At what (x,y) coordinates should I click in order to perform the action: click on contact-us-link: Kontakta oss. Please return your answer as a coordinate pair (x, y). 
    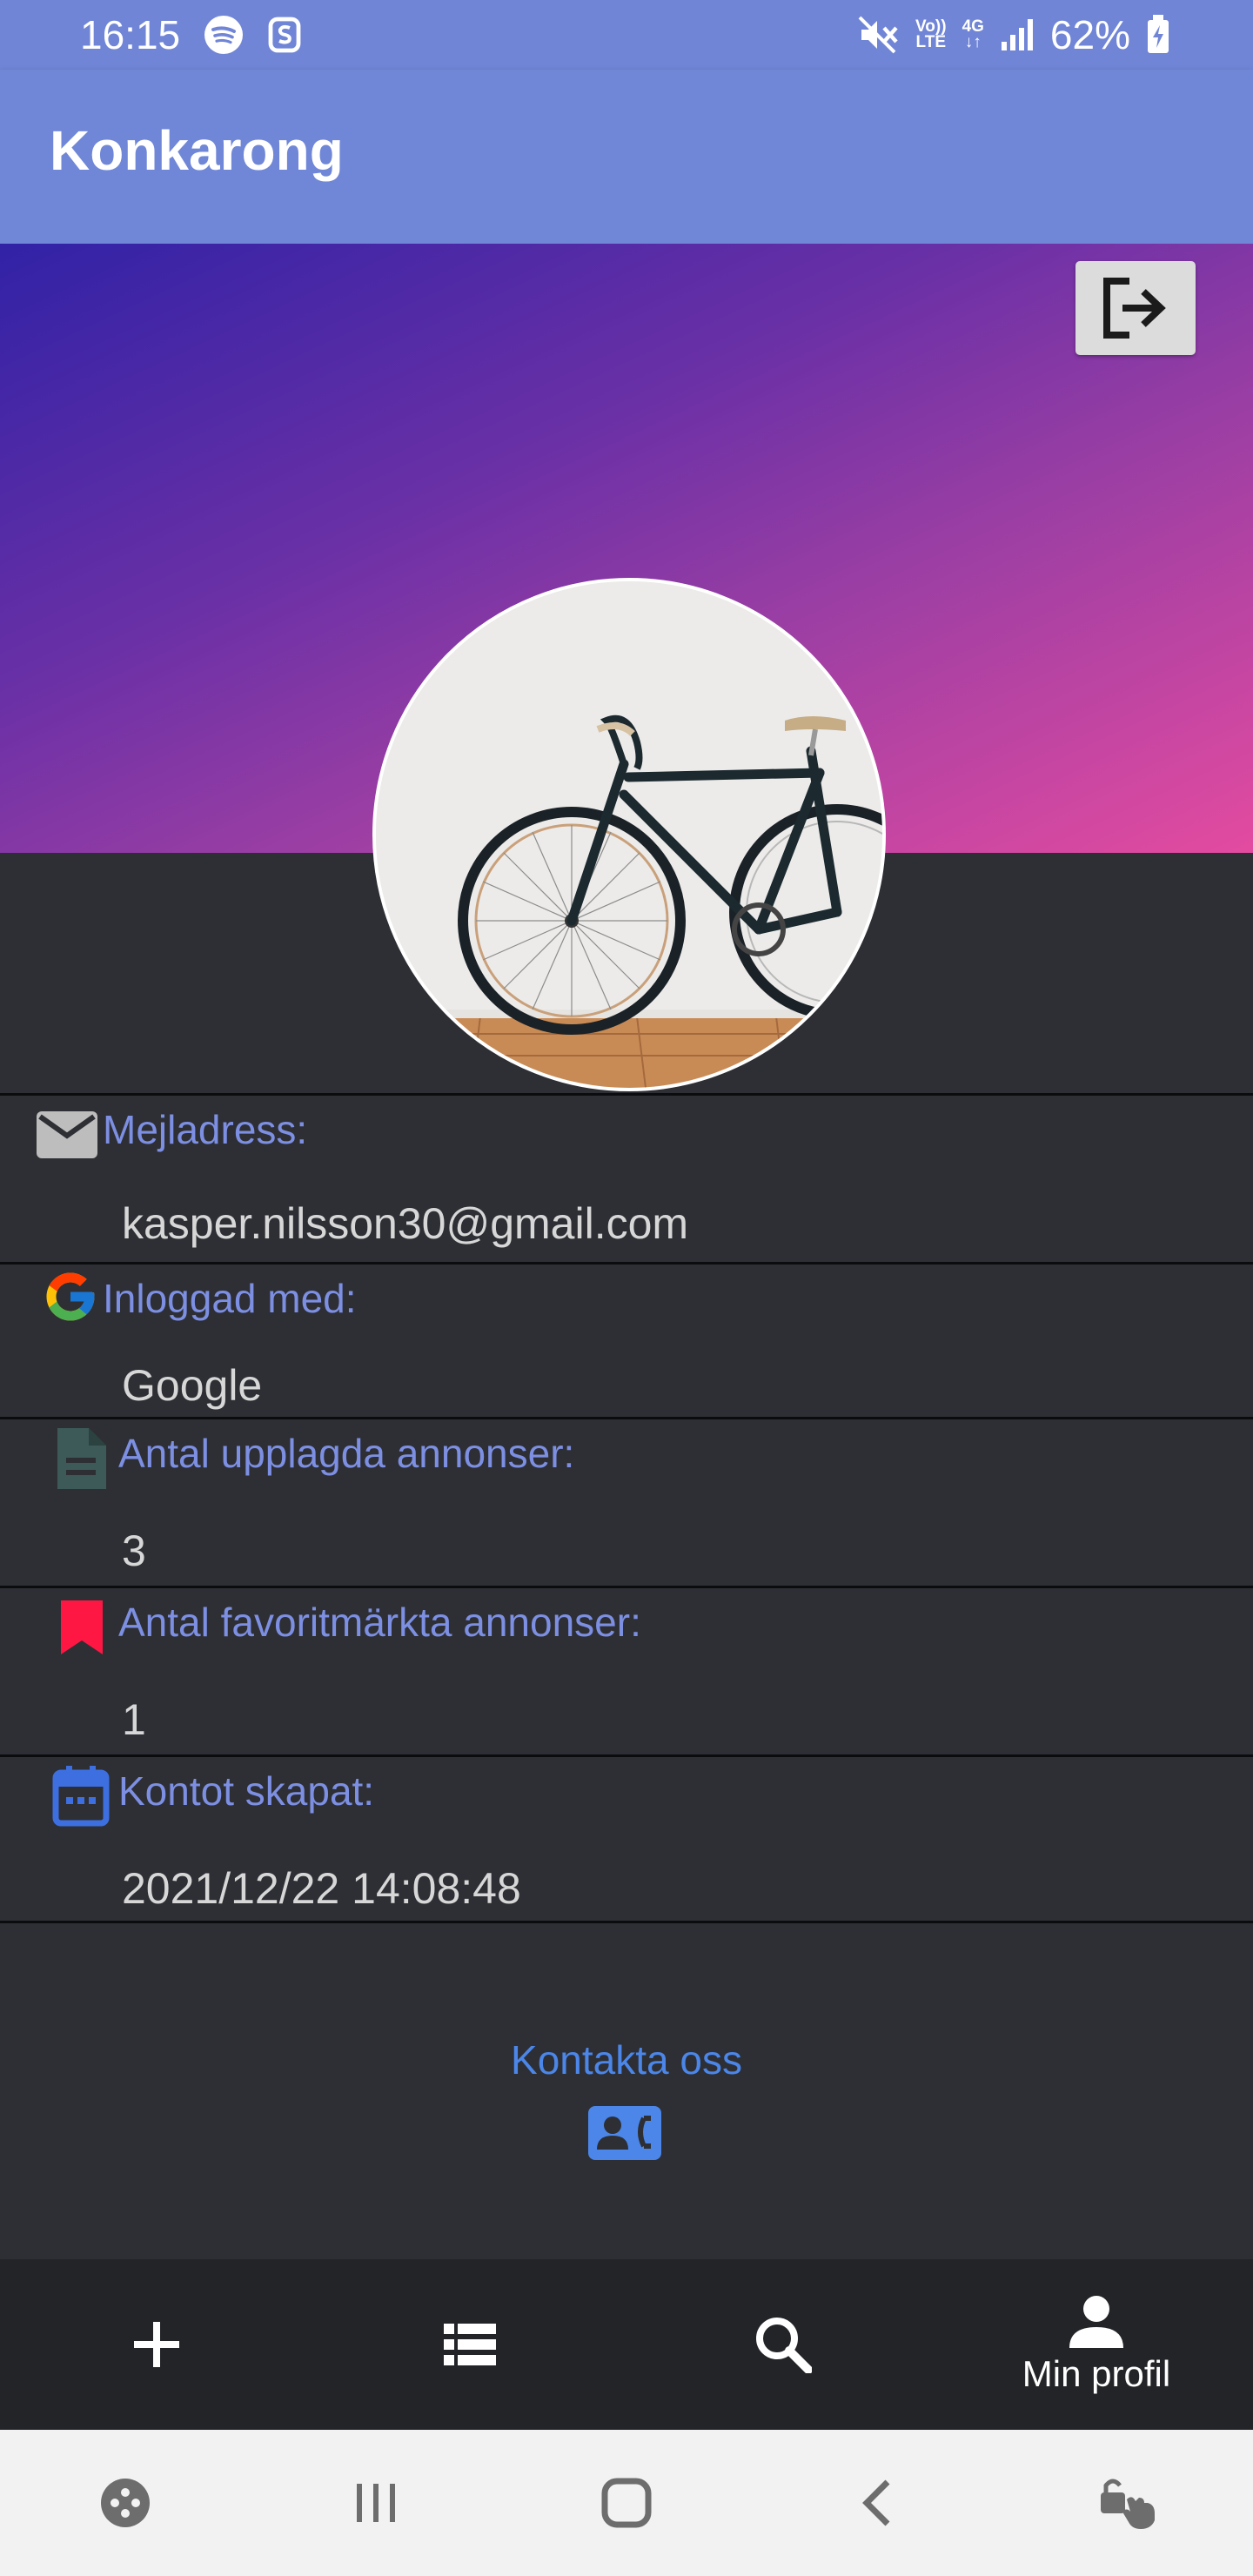
    Looking at the image, I should click on (626, 2059).